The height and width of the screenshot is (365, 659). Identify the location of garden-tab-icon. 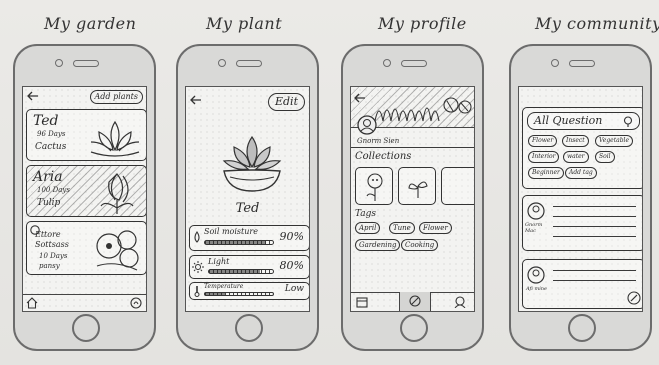
(362, 302).